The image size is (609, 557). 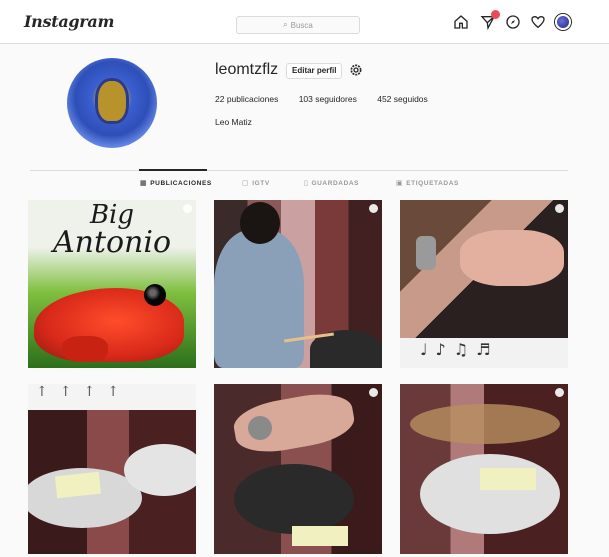 What do you see at coordinates (299, 170) in the screenshot?
I see `tabs-divider` at bounding box center [299, 170].